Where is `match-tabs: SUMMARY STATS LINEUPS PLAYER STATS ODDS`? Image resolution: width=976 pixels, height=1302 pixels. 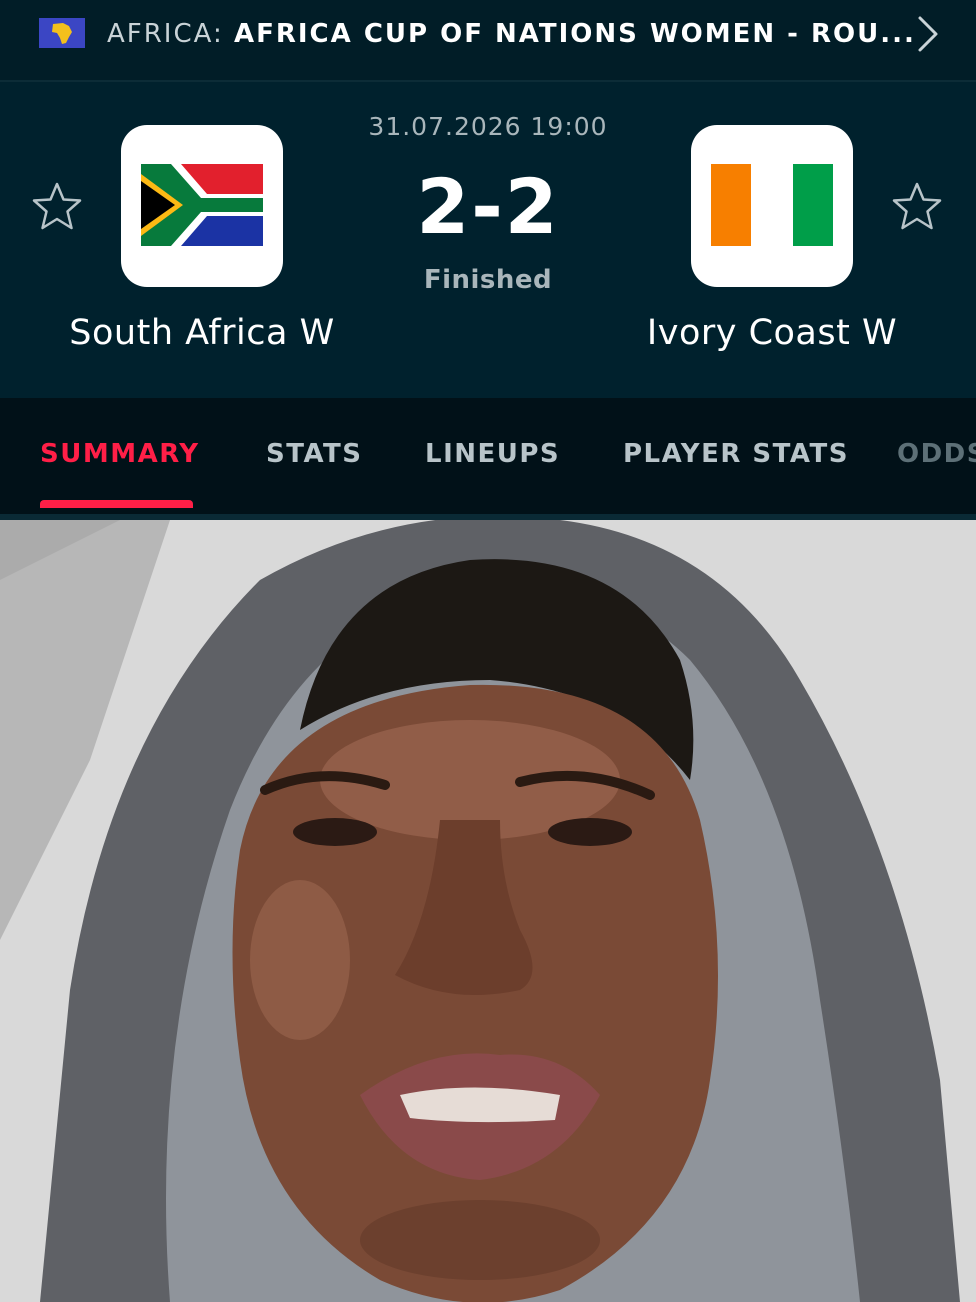 match-tabs: SUMMARY STATS LINEUPS PLAYER STATS ODDS is located at coordinates (488, 459).